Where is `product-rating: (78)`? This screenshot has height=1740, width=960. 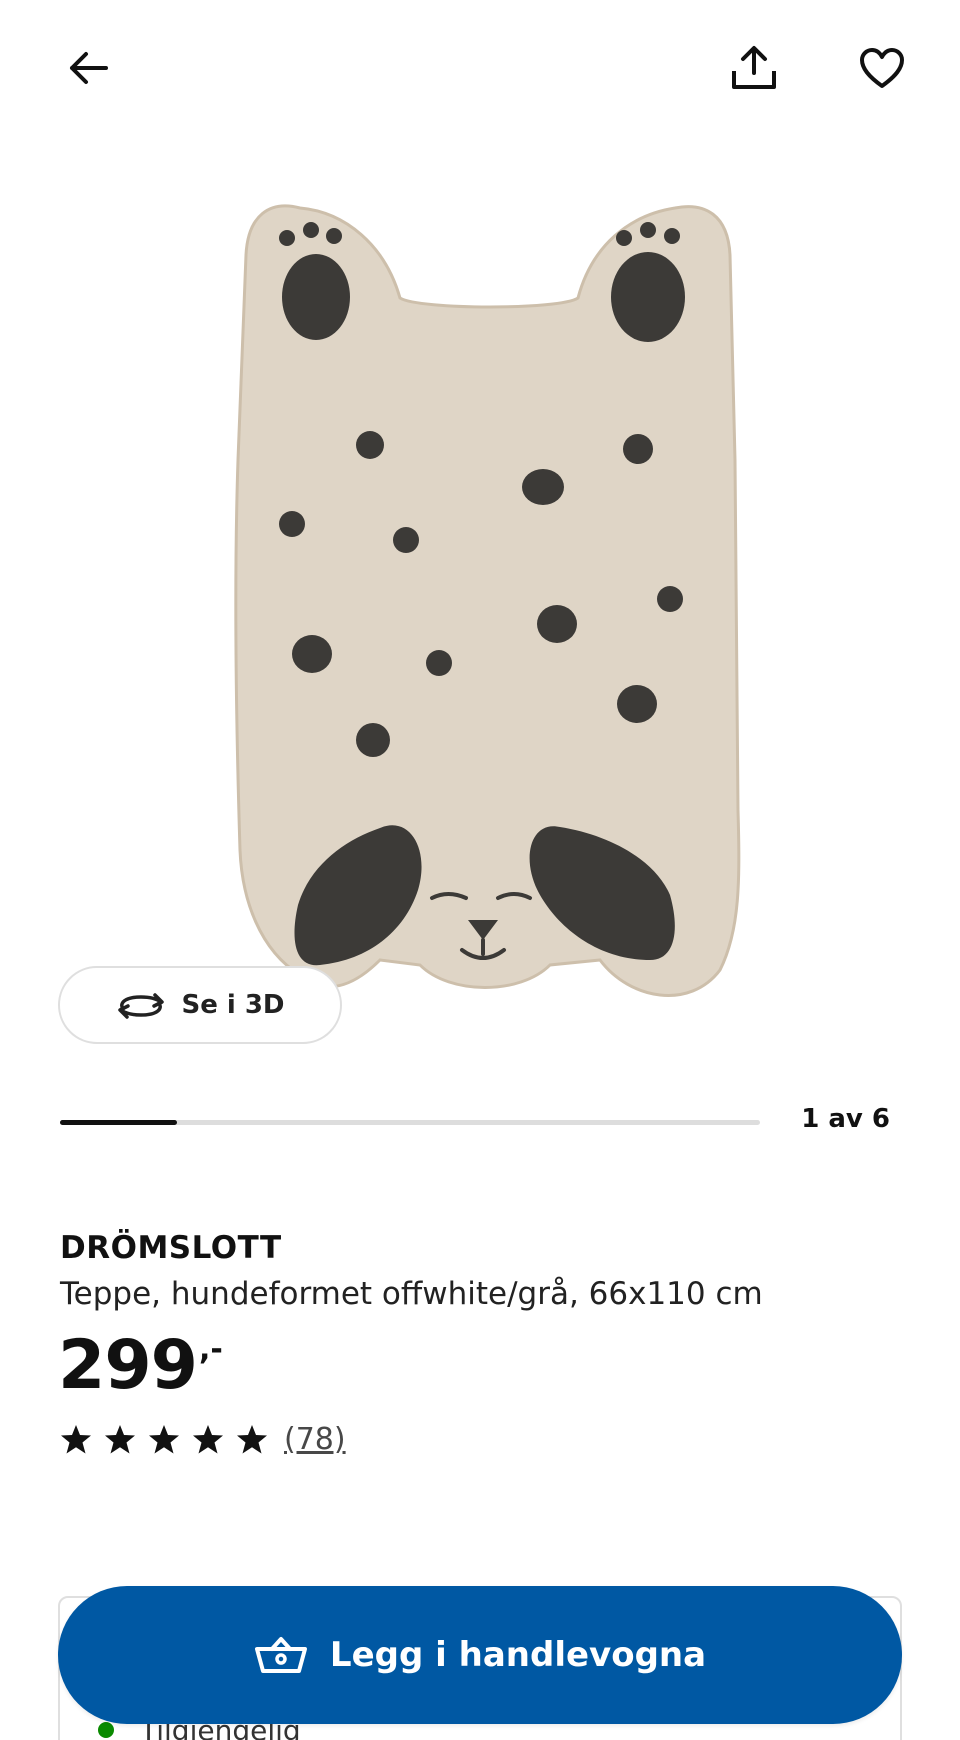 product-rating: (78) is located at coordinates (203, 1439).